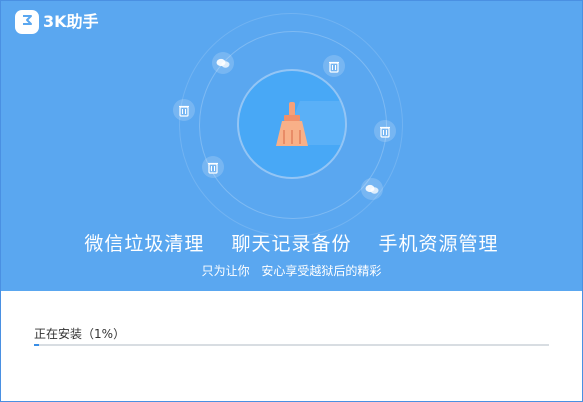 This screenshot has width=583, height=402. I want to click on cleaner-hub, so click(292, 124).